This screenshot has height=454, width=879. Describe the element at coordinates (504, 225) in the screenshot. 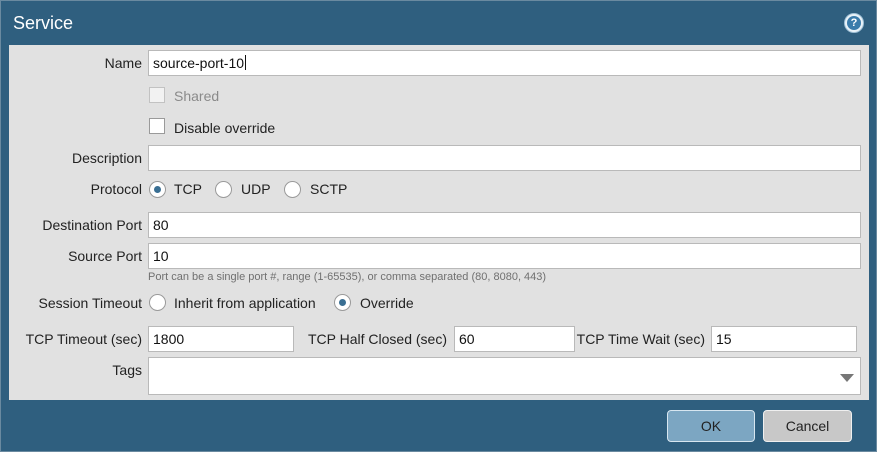

I see `destination-port-field: 80` at that location.